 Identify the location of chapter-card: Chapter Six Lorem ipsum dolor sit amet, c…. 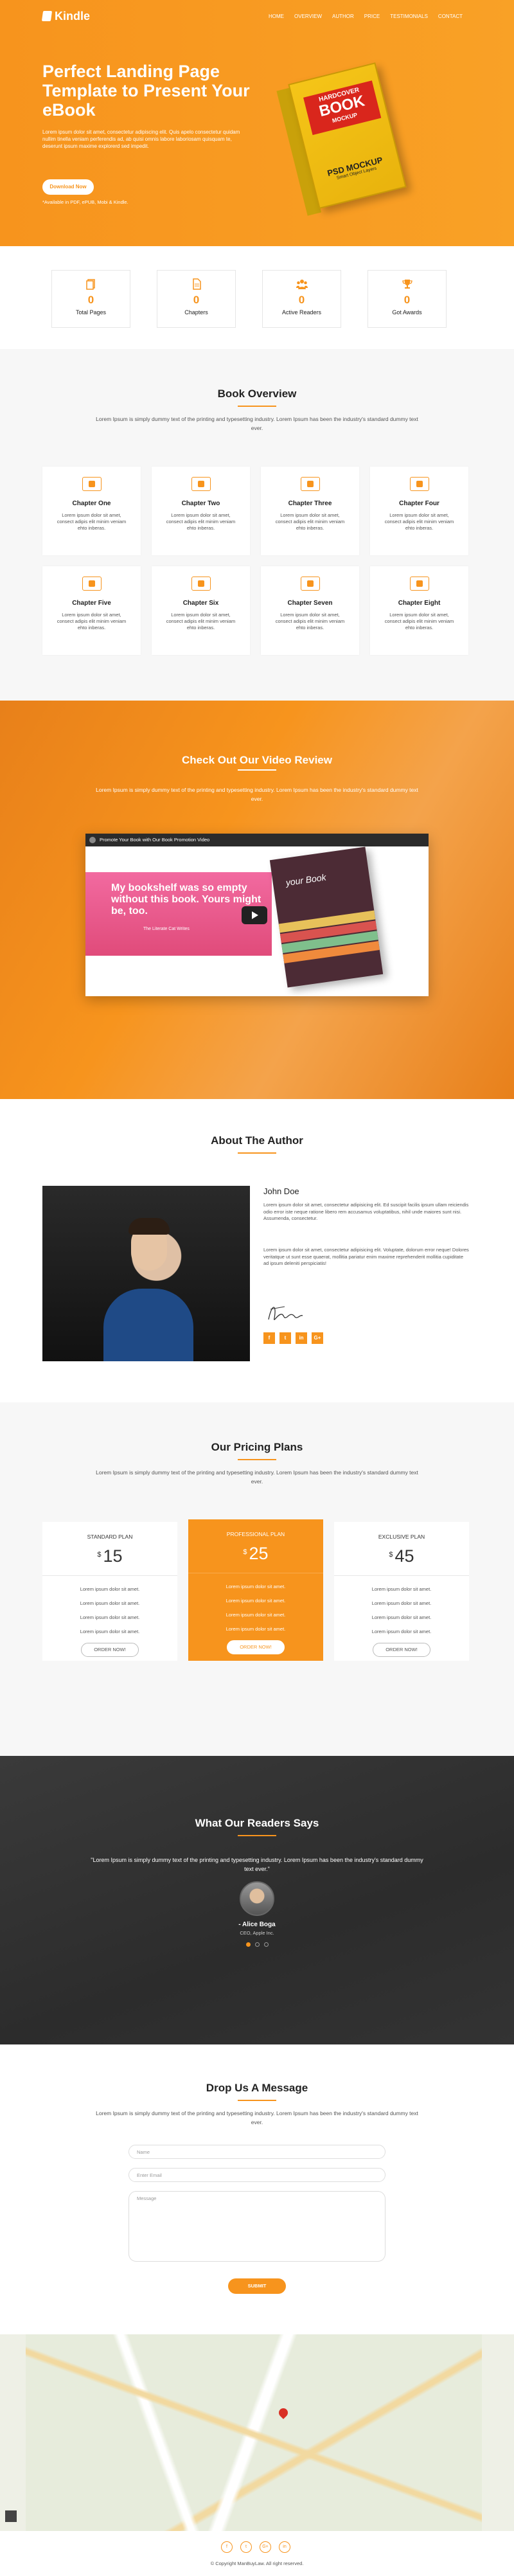
(201, 610).